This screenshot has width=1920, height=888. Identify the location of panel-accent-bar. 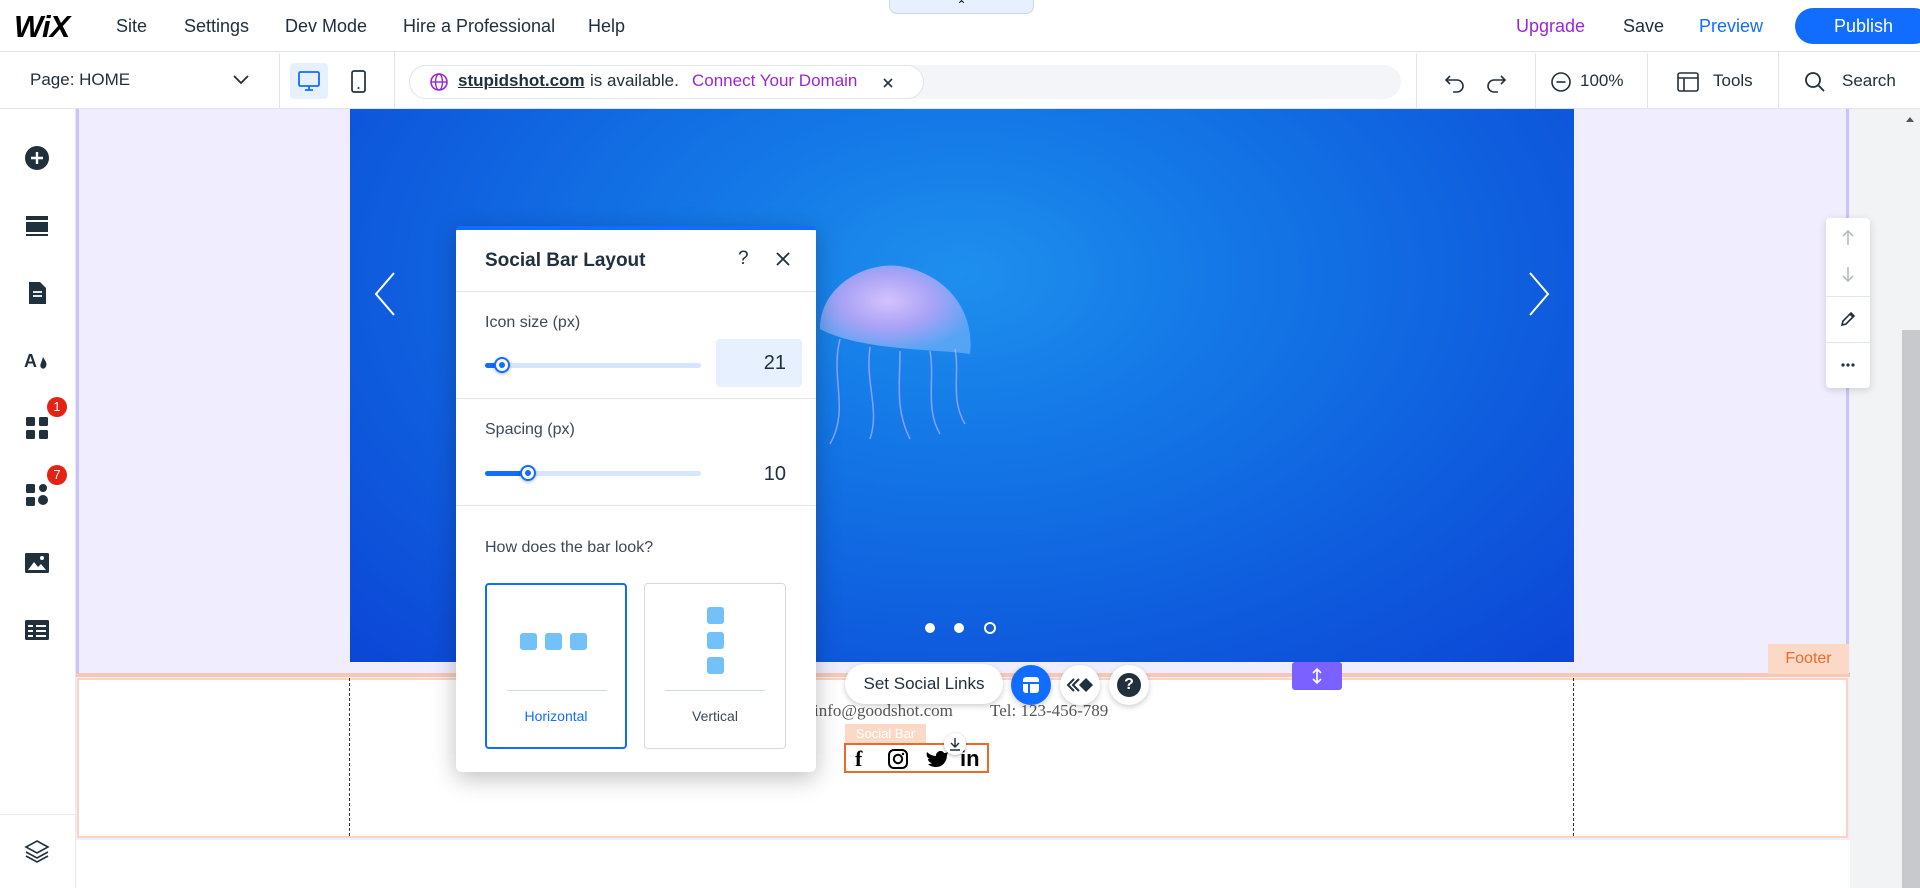
(636, 228).